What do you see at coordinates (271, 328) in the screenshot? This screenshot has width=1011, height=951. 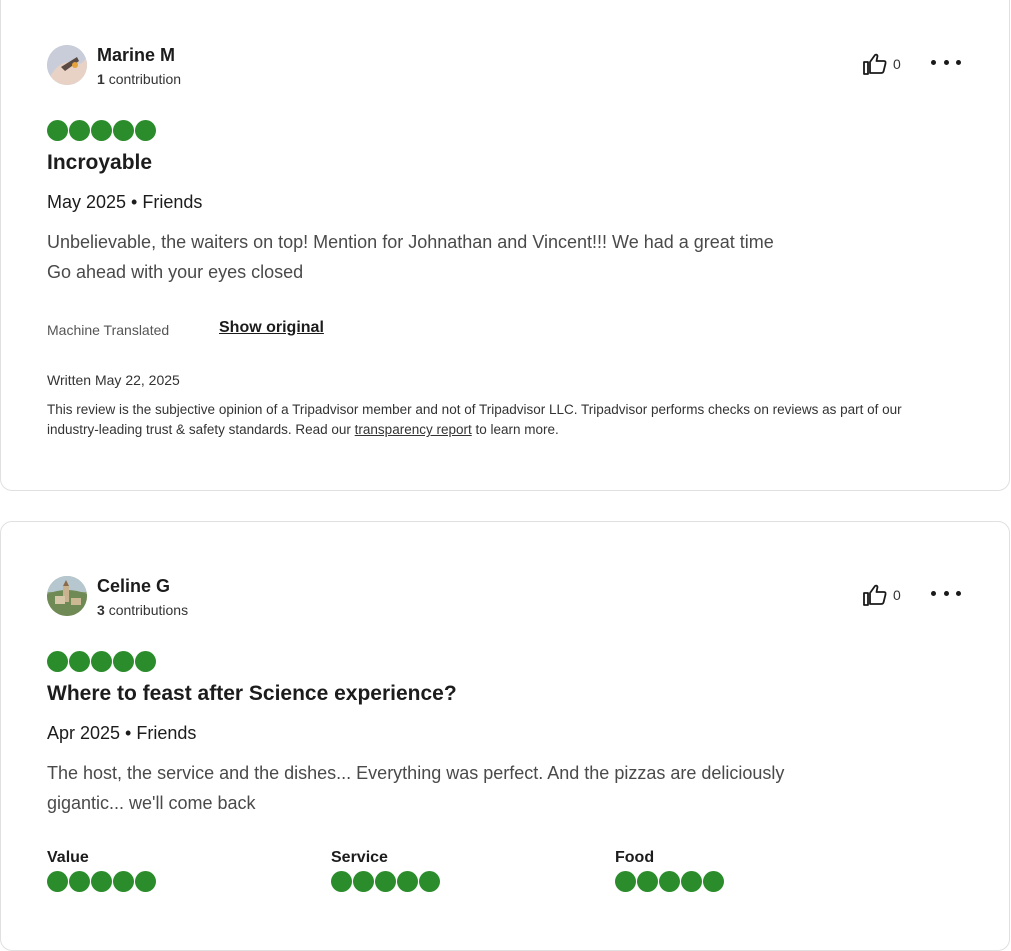 I see `show-original-link: Show original` at bounding box center [271, 328].